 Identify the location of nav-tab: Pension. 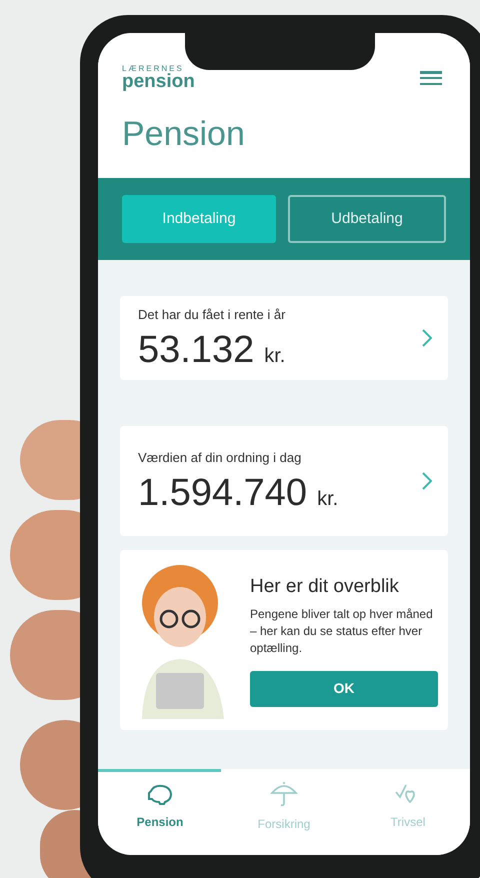
(160, 812).